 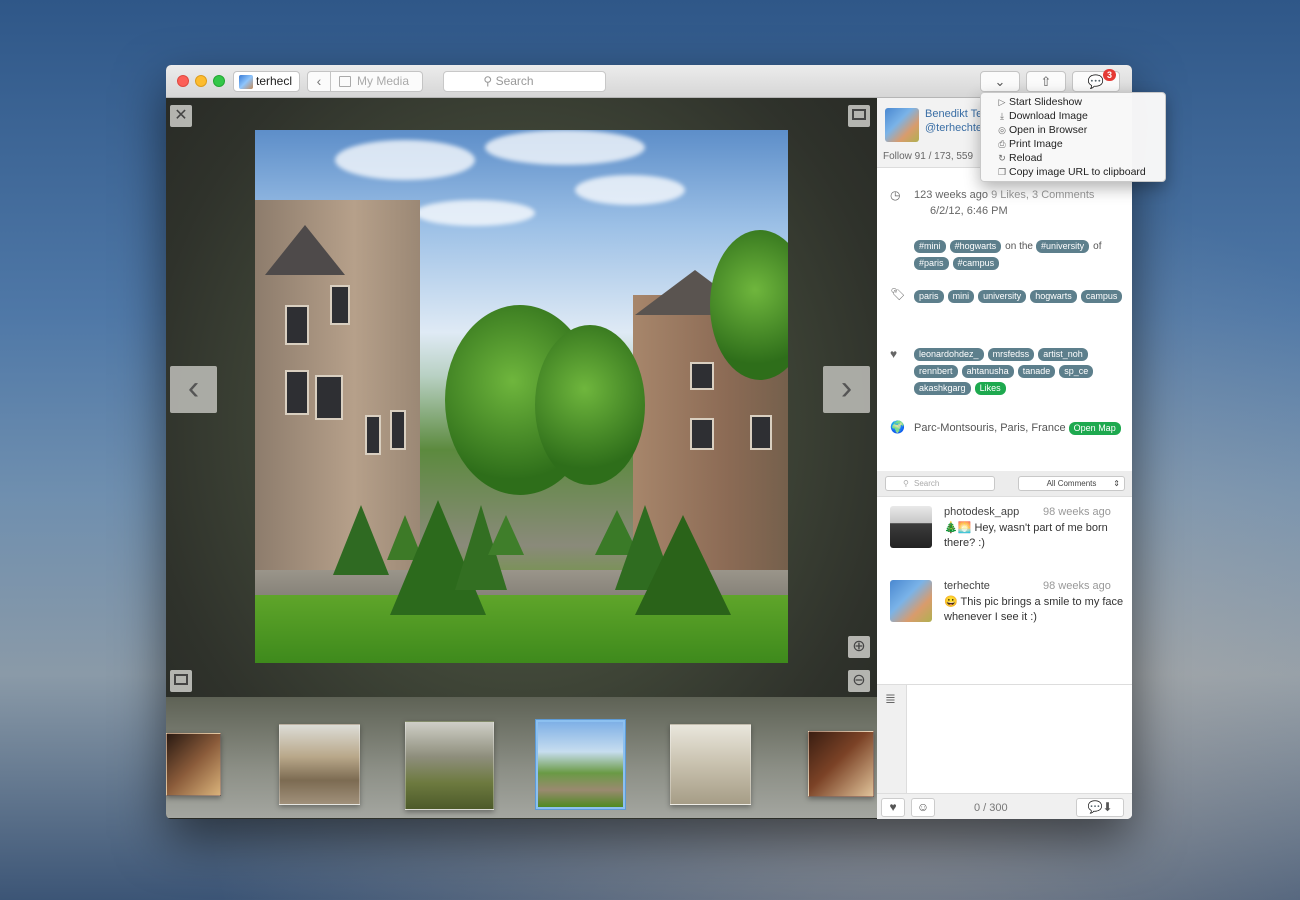 I want to click on menu-item-open-in-browser: ◎ Open in Browser, so click(x=1073, y=130).